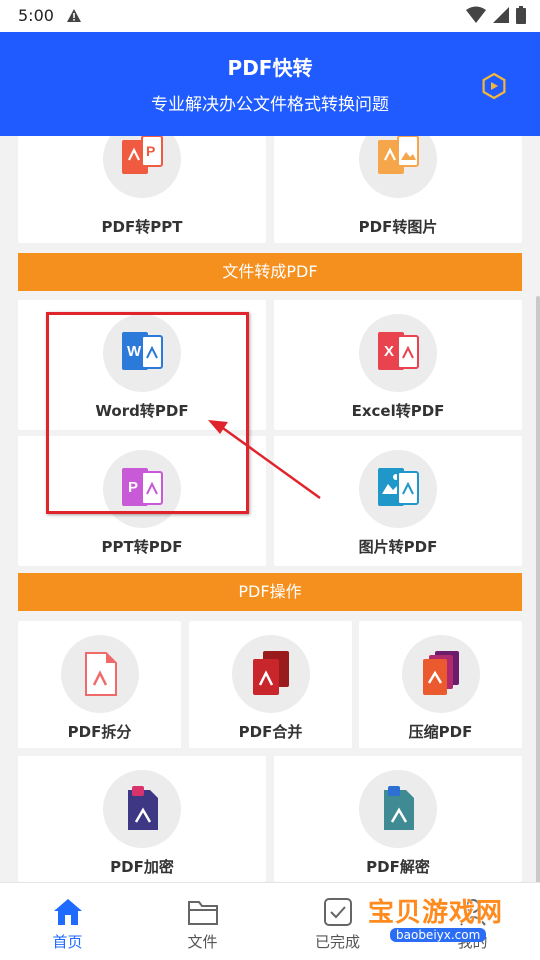 The image size is (540, 960). I want to click on wifi-icon, so click(476, 14).